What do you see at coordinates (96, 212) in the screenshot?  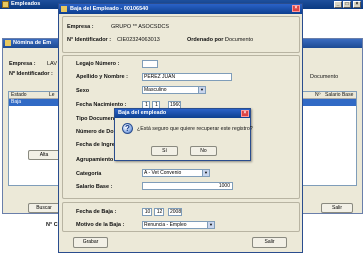 I see `fecha-baja-label: Fecha de Baja :` at bounding box center [96, 212].